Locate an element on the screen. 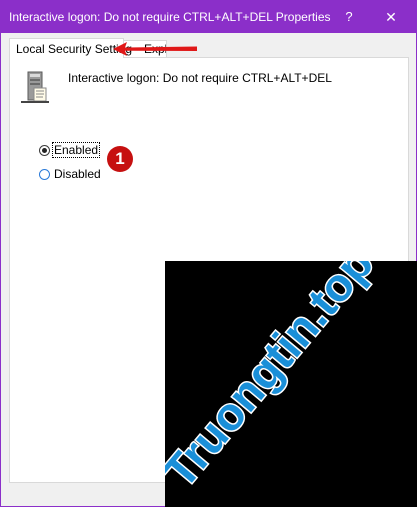  disabled-radio is located at coordinates (44, 174).